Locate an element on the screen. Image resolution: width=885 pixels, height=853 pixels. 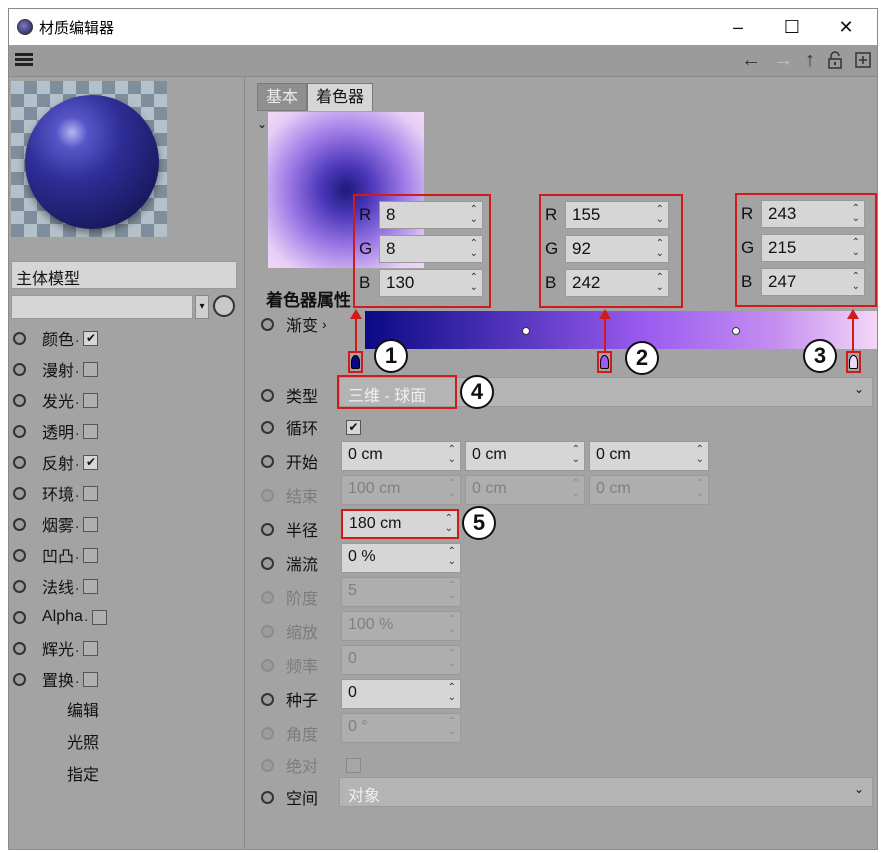
channel-row: 法线. is located at coordinates (54, 586).